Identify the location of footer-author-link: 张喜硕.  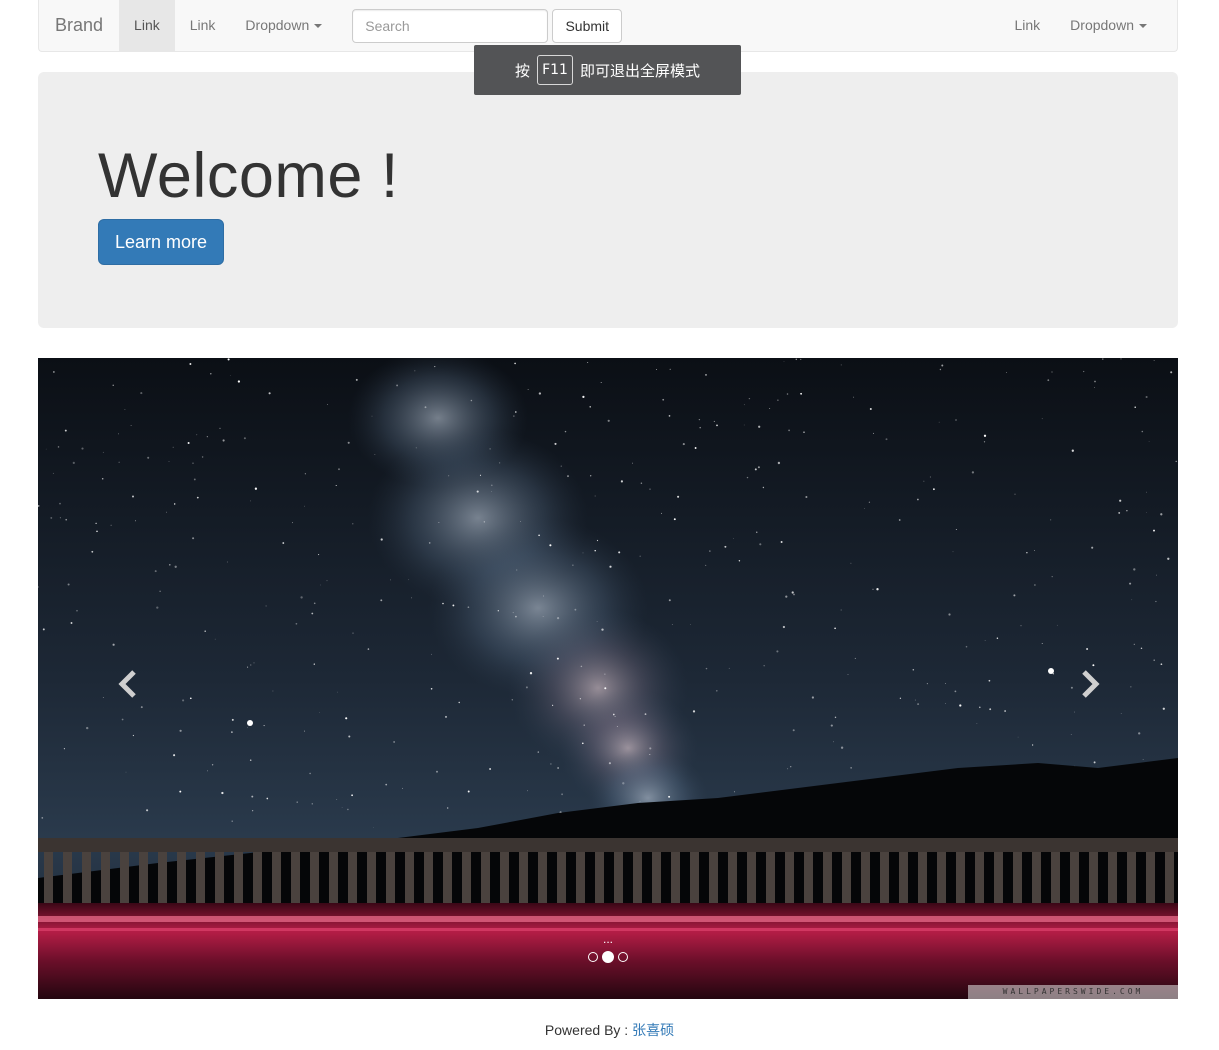
(653, 1030).